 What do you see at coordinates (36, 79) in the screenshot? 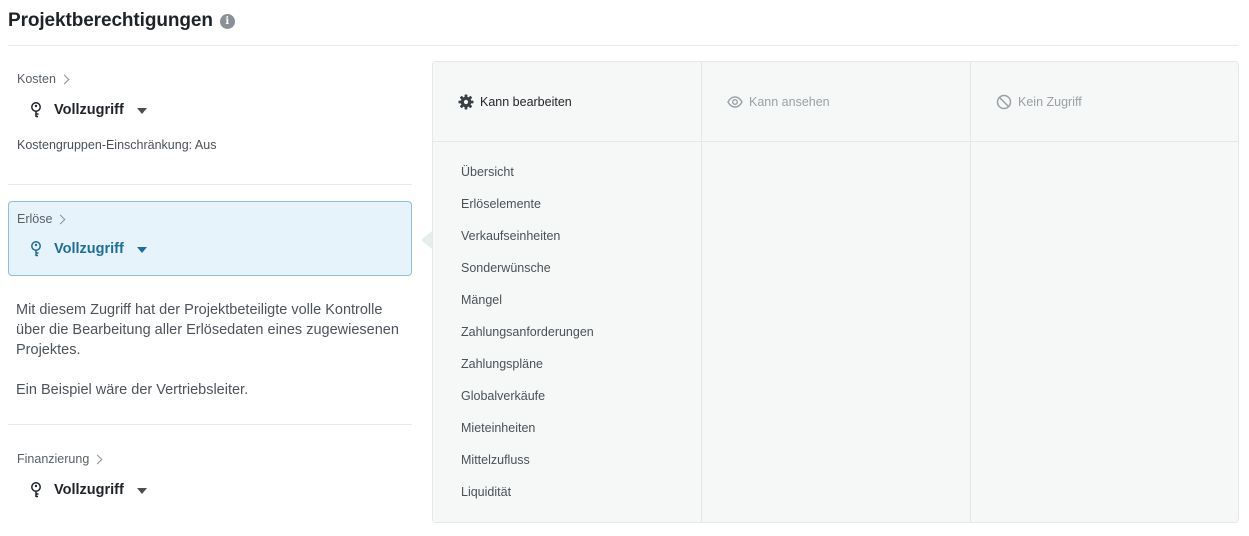
I see `section-kosten-title: Kosten` at bounding box center [36, 79].